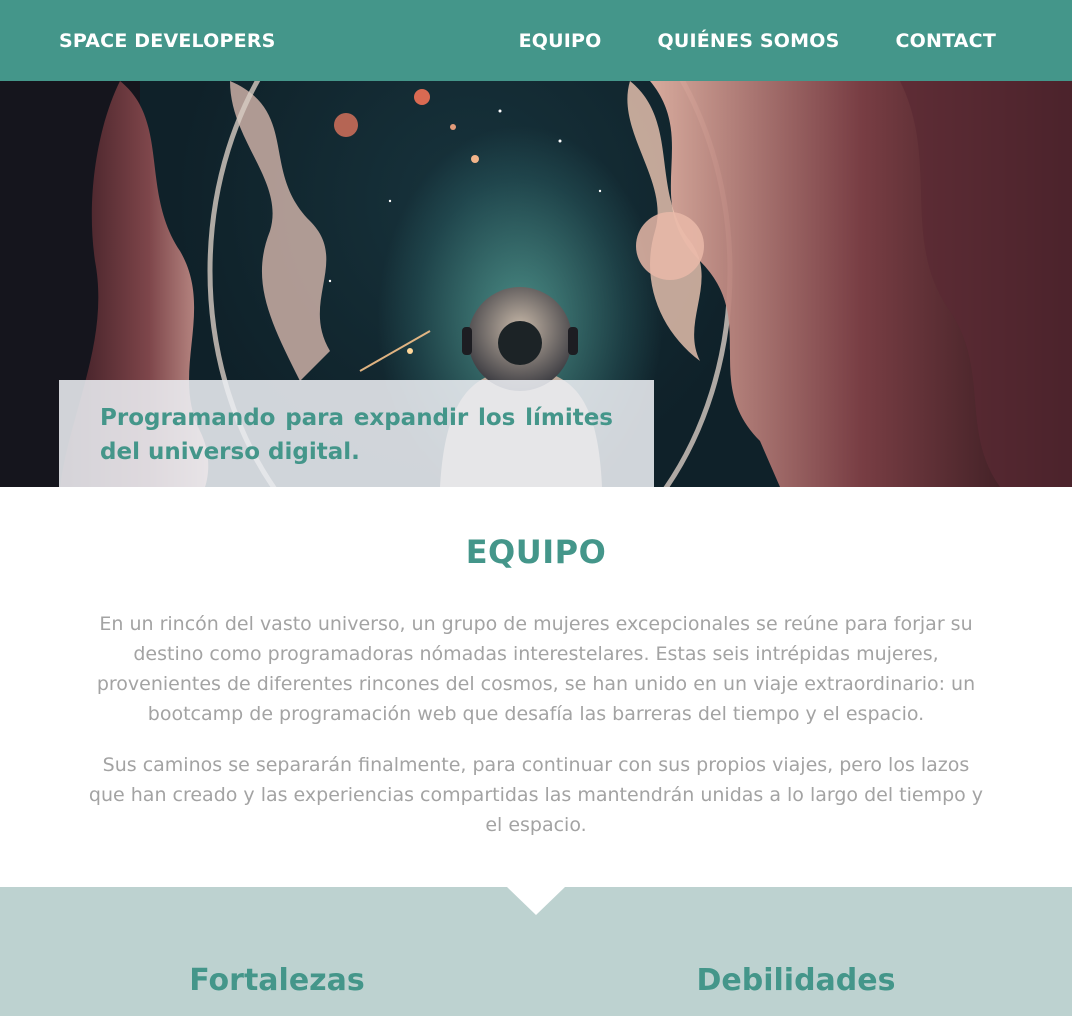 The height and width of the screenshot is (1016, 1072). I want to click on main-nav: EQUIPO QUIÉNES SOMOS CONTACT, so click(757, 41).